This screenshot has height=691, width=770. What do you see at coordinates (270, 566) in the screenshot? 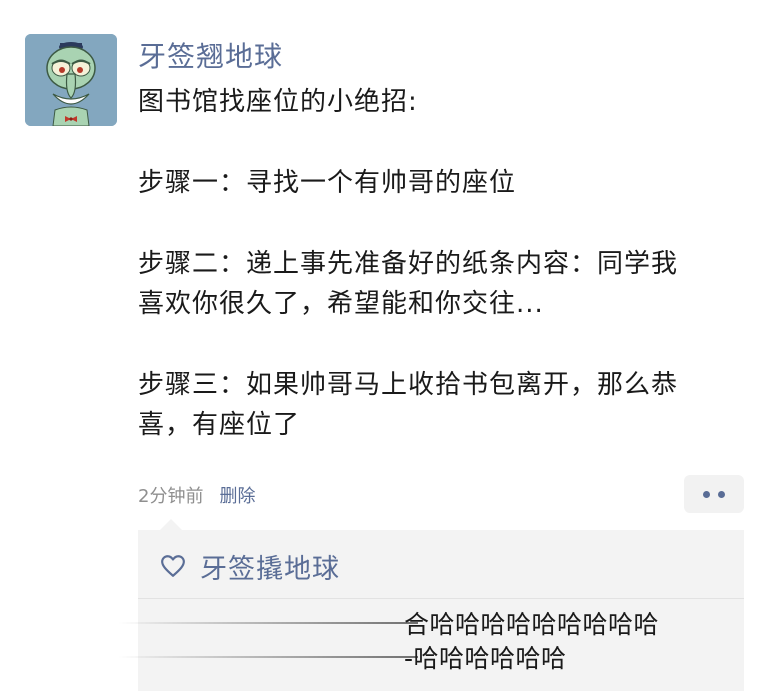
I see `liker-name: 牙签撬地球` at bounding box center [270, 566].